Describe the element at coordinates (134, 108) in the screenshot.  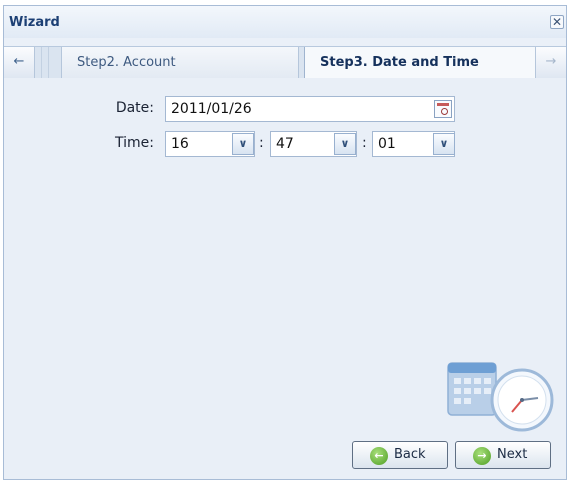
I see `date-label: Date:` at that location.